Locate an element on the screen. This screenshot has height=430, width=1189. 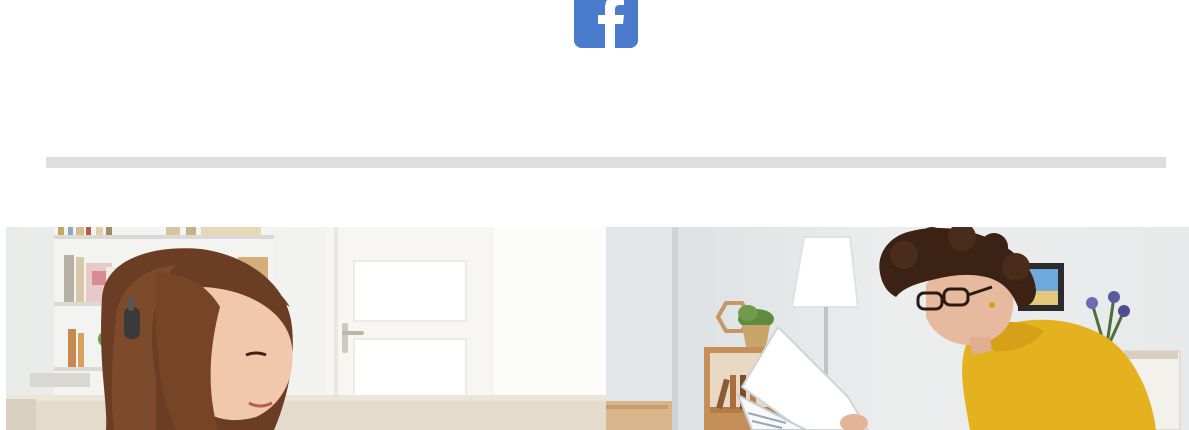
facebook-icon is located at coordinates (606, 24).